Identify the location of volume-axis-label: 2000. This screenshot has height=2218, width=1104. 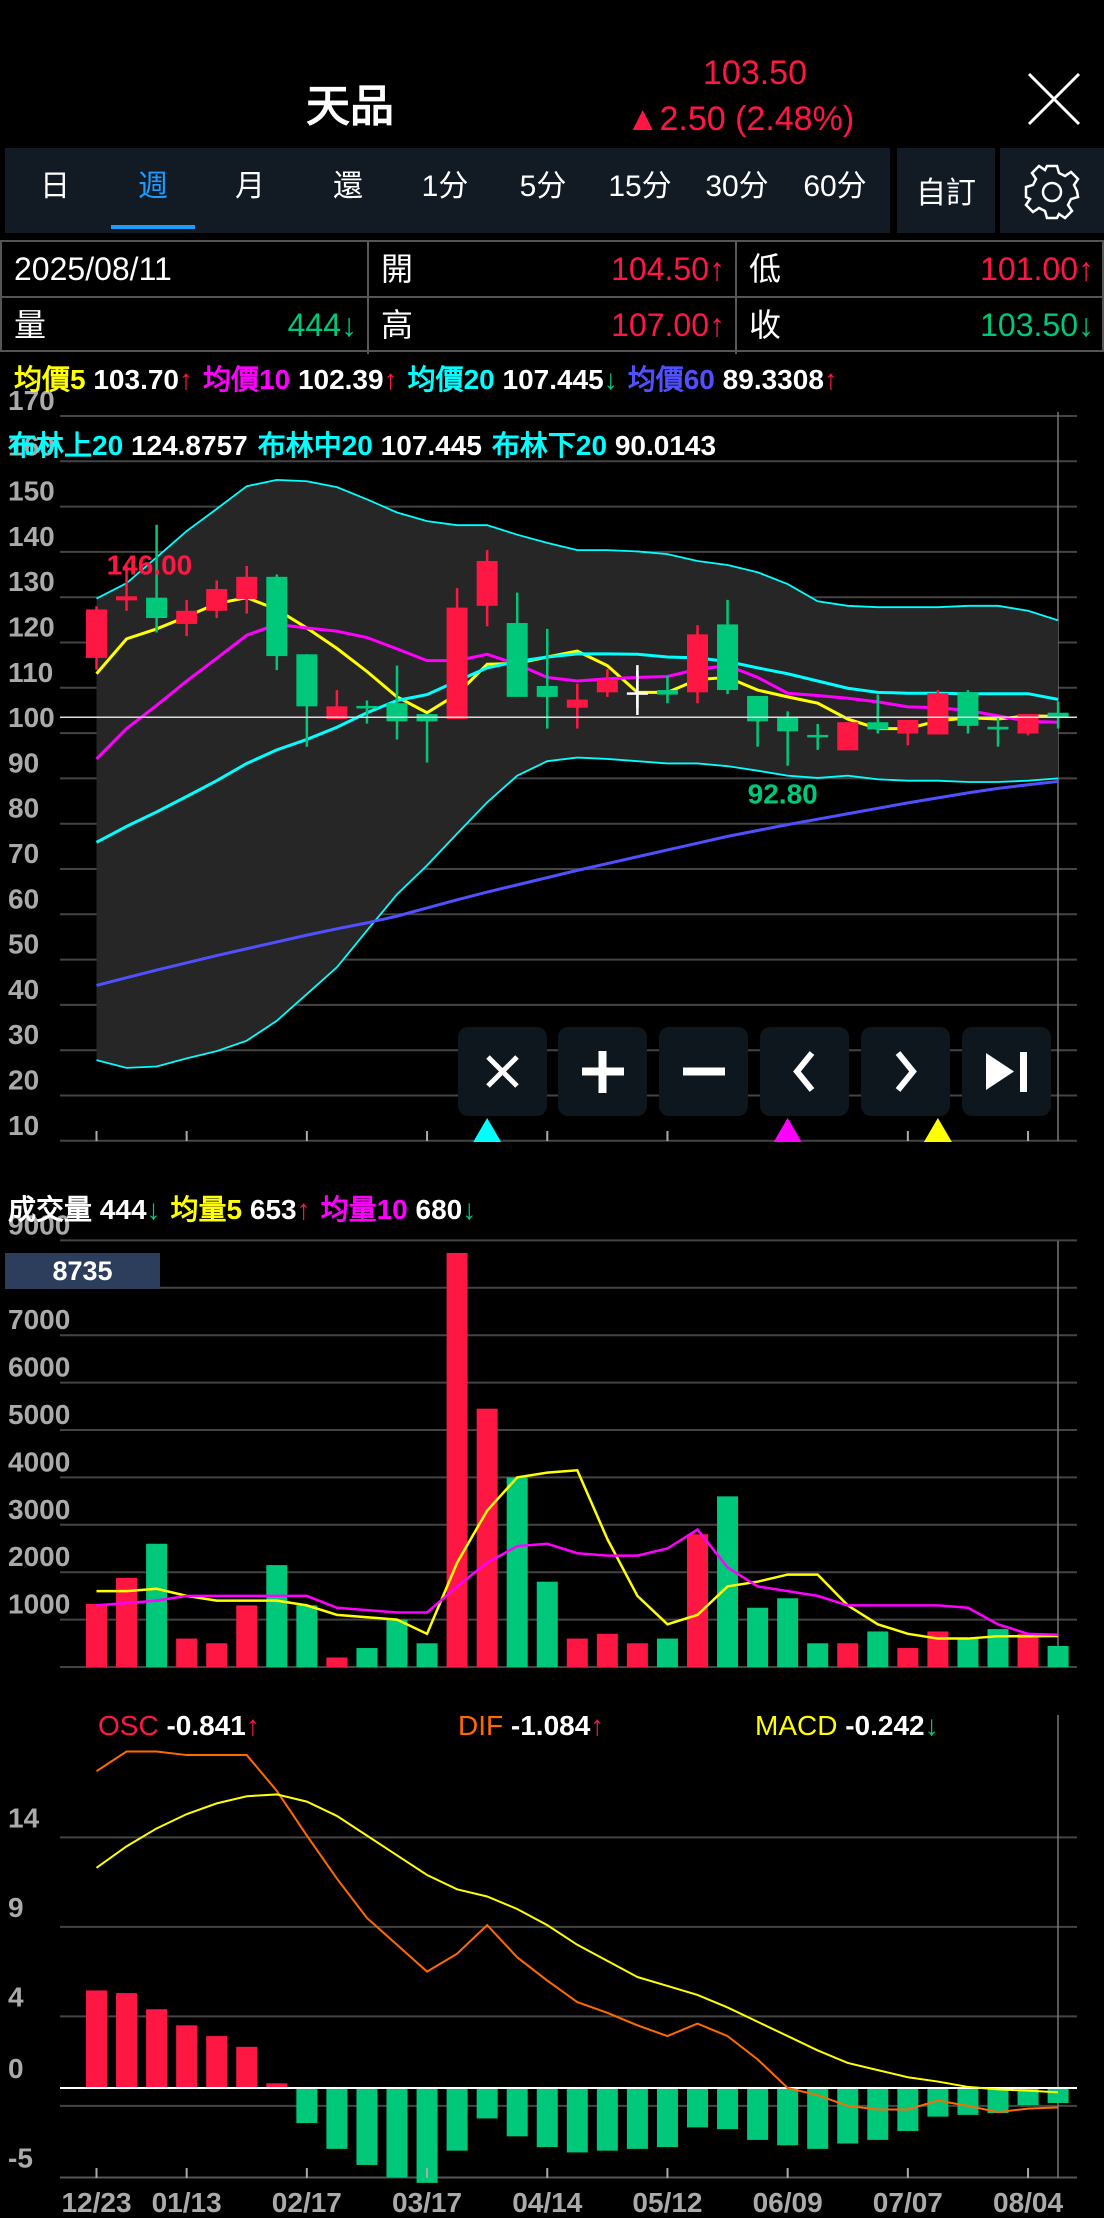
(39, 1556).